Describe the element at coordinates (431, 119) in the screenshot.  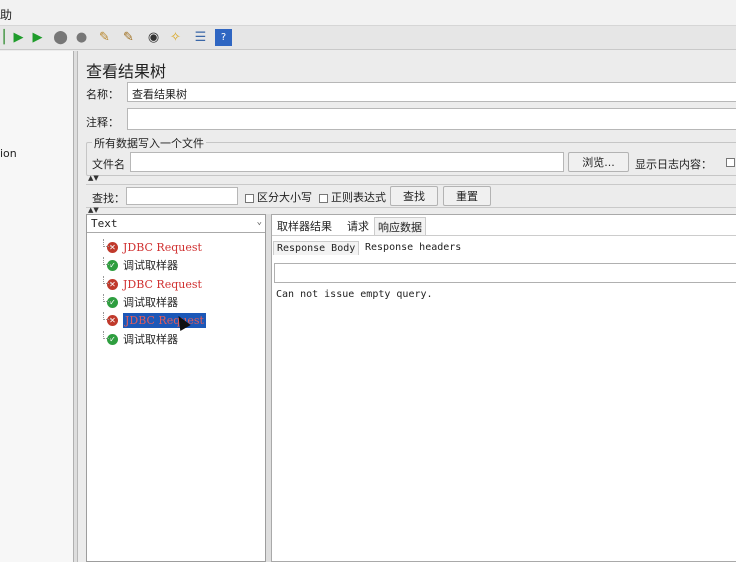
I see `comment-field` at that location.